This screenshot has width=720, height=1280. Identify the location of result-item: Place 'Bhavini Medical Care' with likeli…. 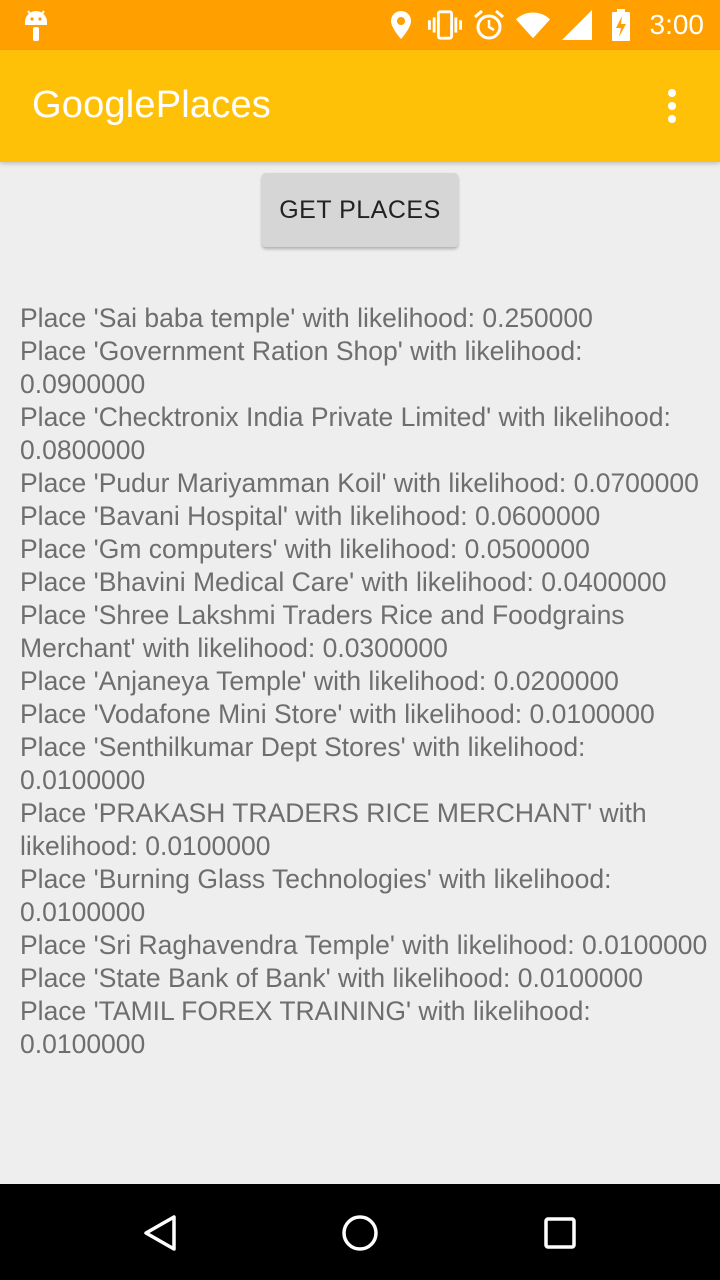
(343, 582).